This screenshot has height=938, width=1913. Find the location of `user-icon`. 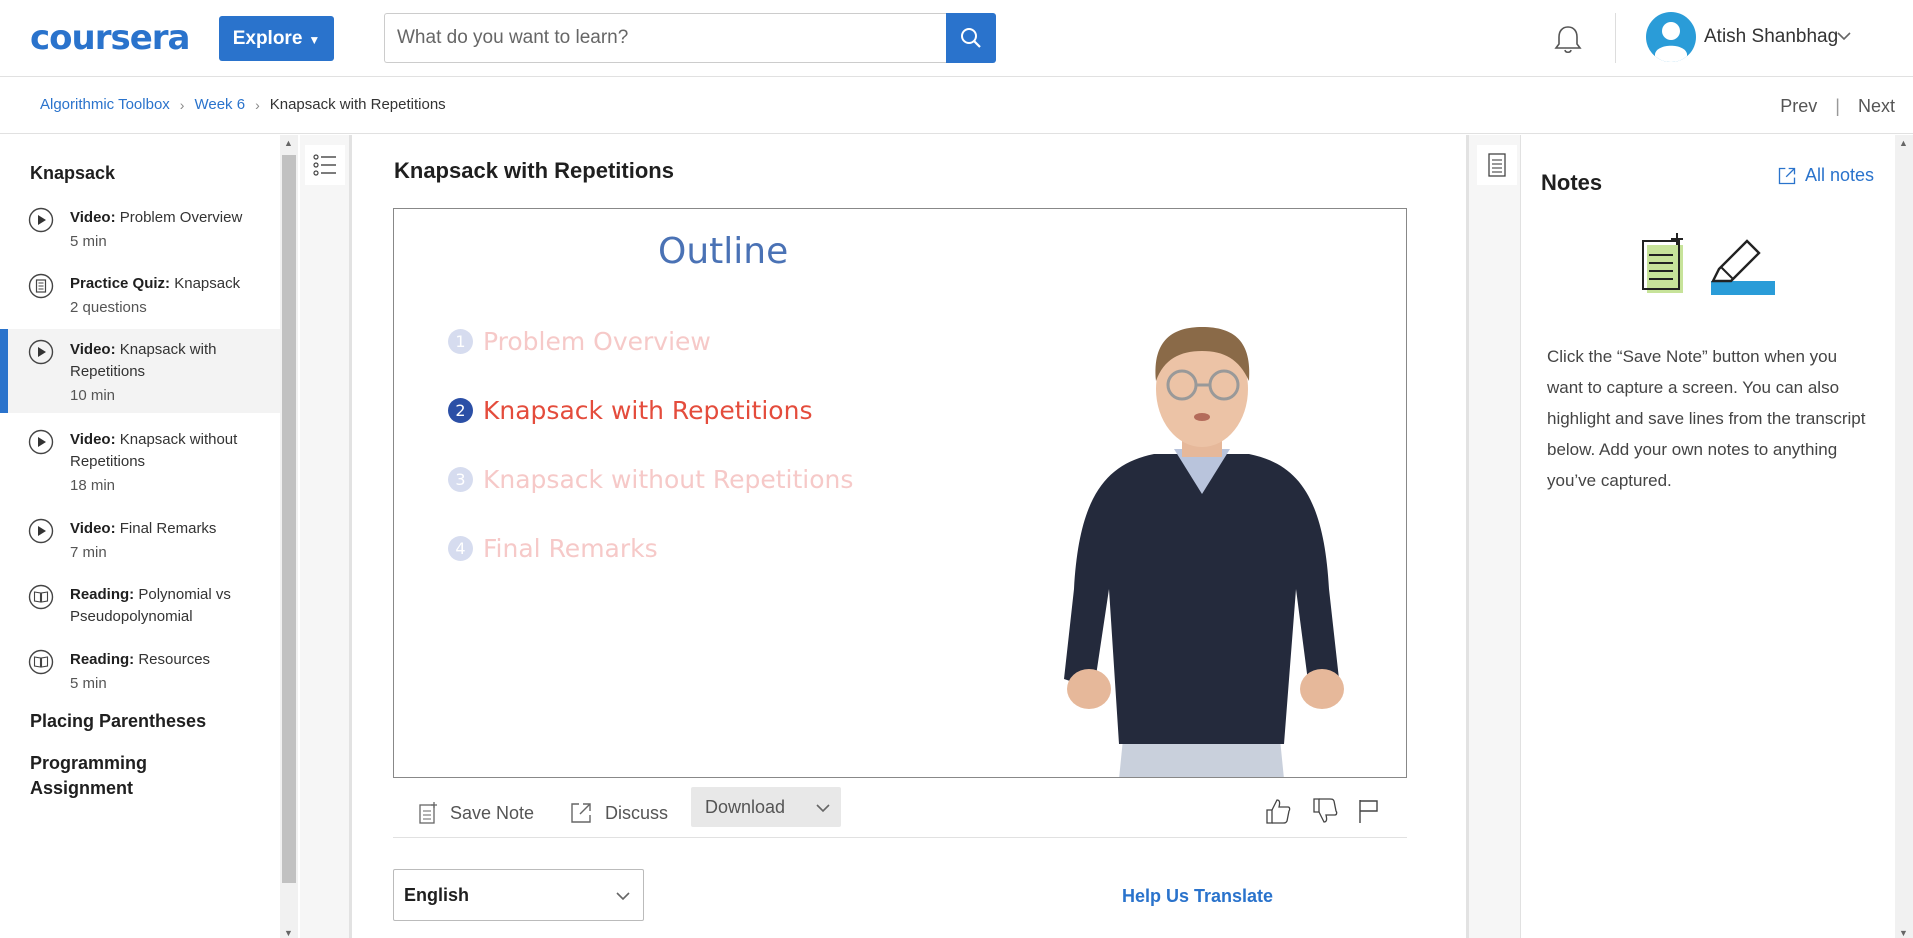

user-icon is located at coordinates (1671, 42).